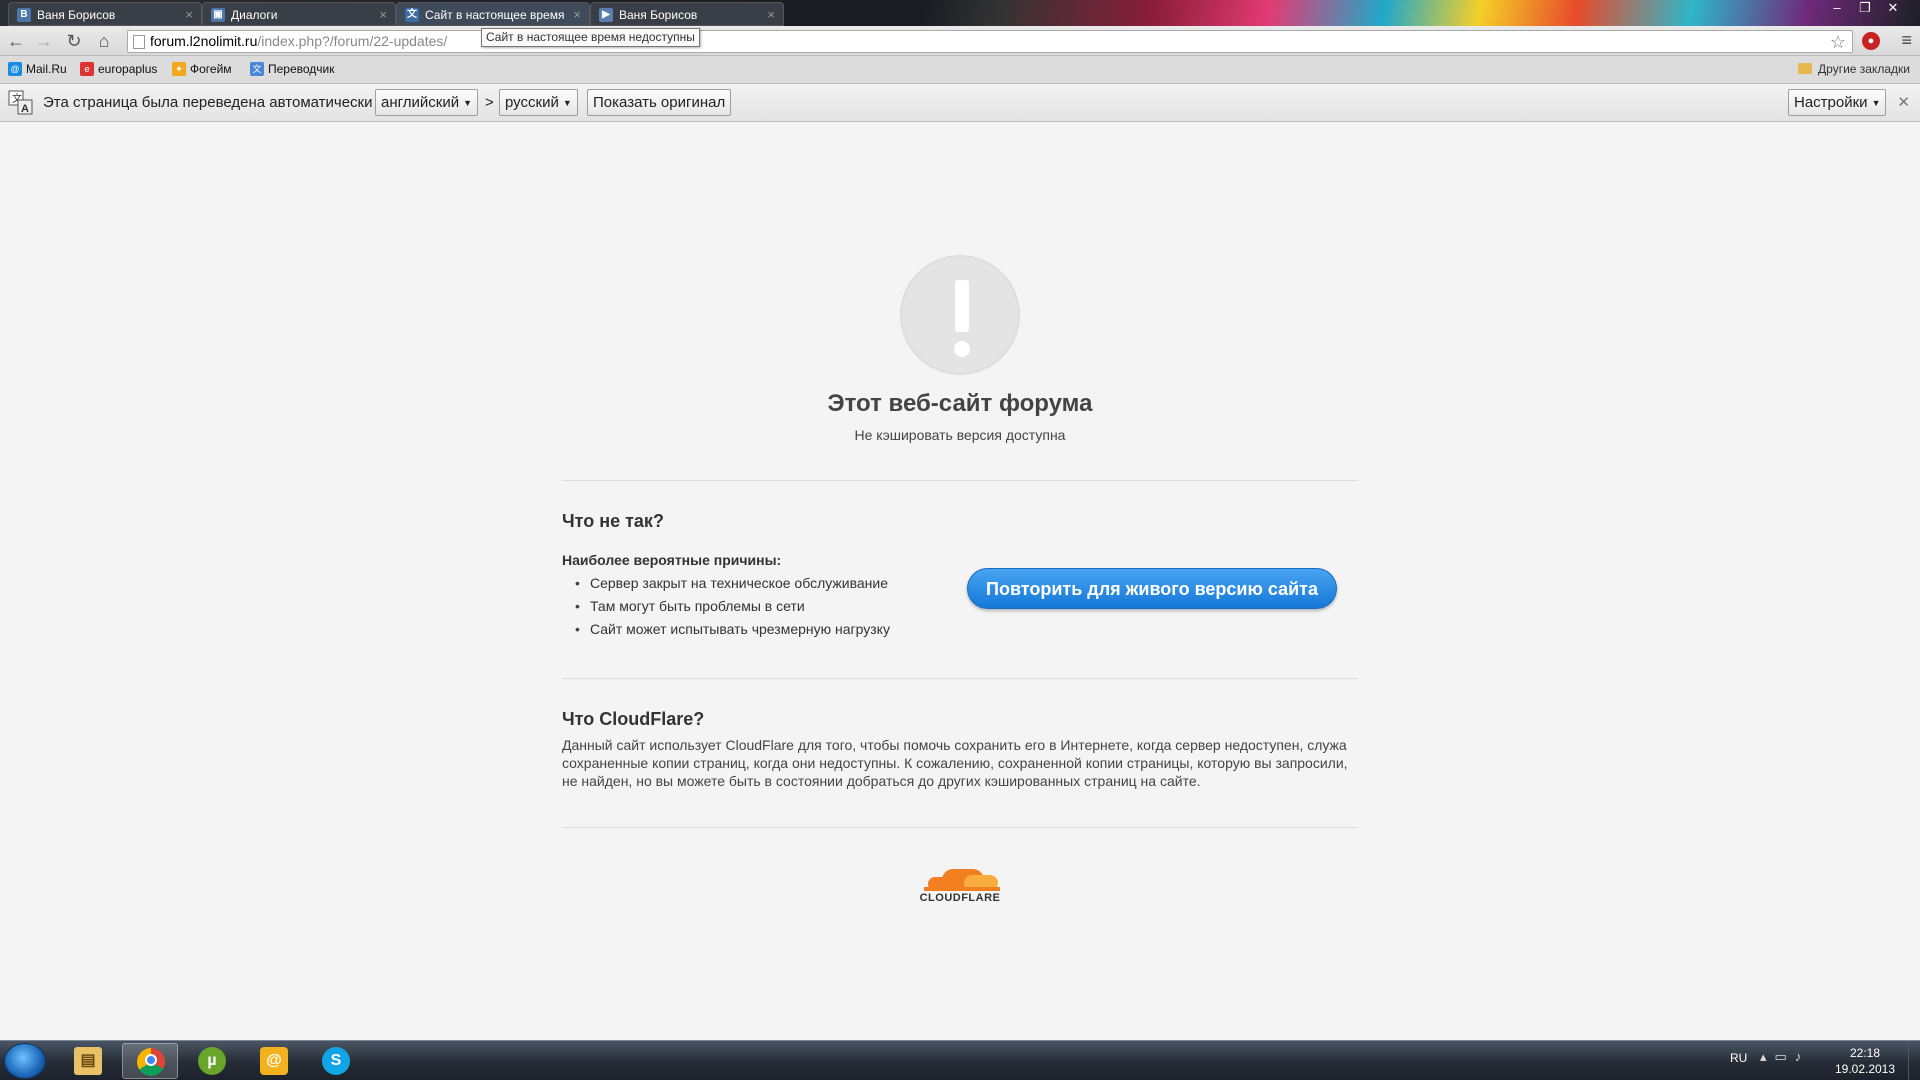 The width and height of the screenshot is (1920, 1080). What do you see at coordinates (1914, 1060) in the screenshot?
I see `show-desktop-button` at bounding box center [1914, 1060].